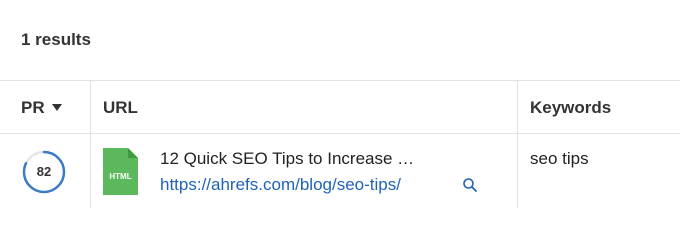 The width and height of the screenshot is (680, 240). I want to click on sort-desc-icon, so click(56, 107).